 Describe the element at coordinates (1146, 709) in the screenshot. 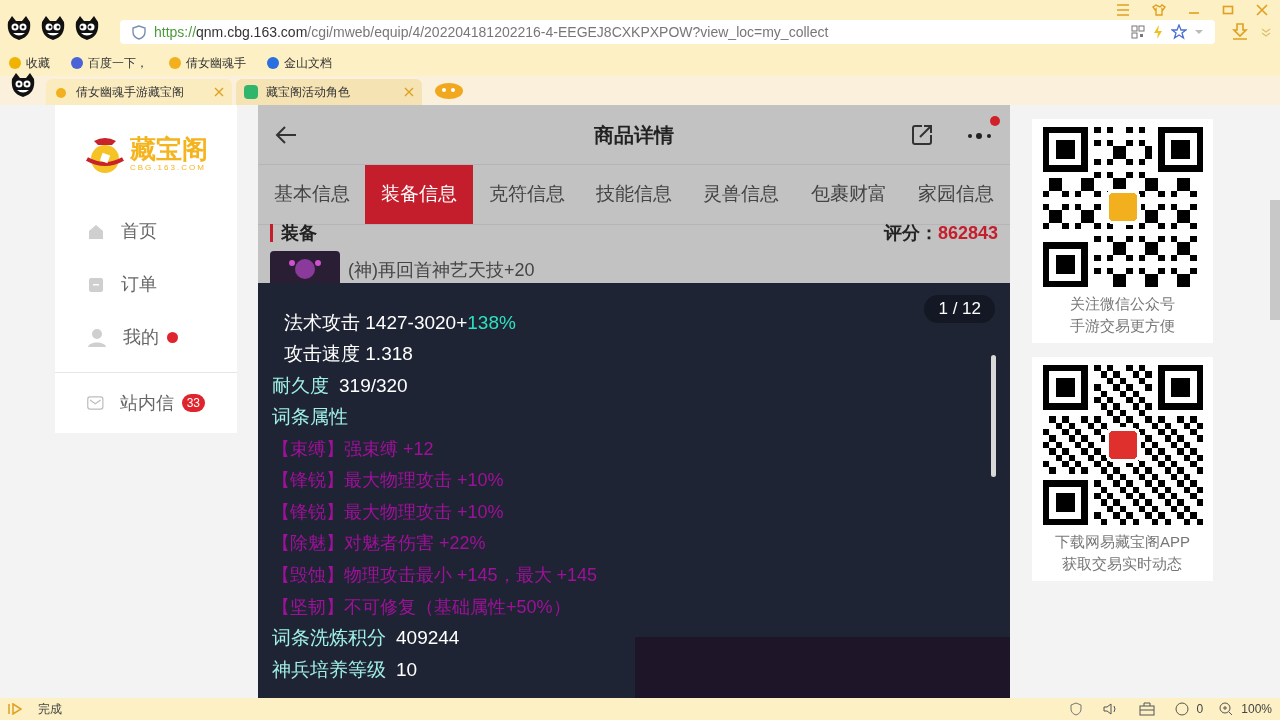

I see `toolbox-icon` at that location.